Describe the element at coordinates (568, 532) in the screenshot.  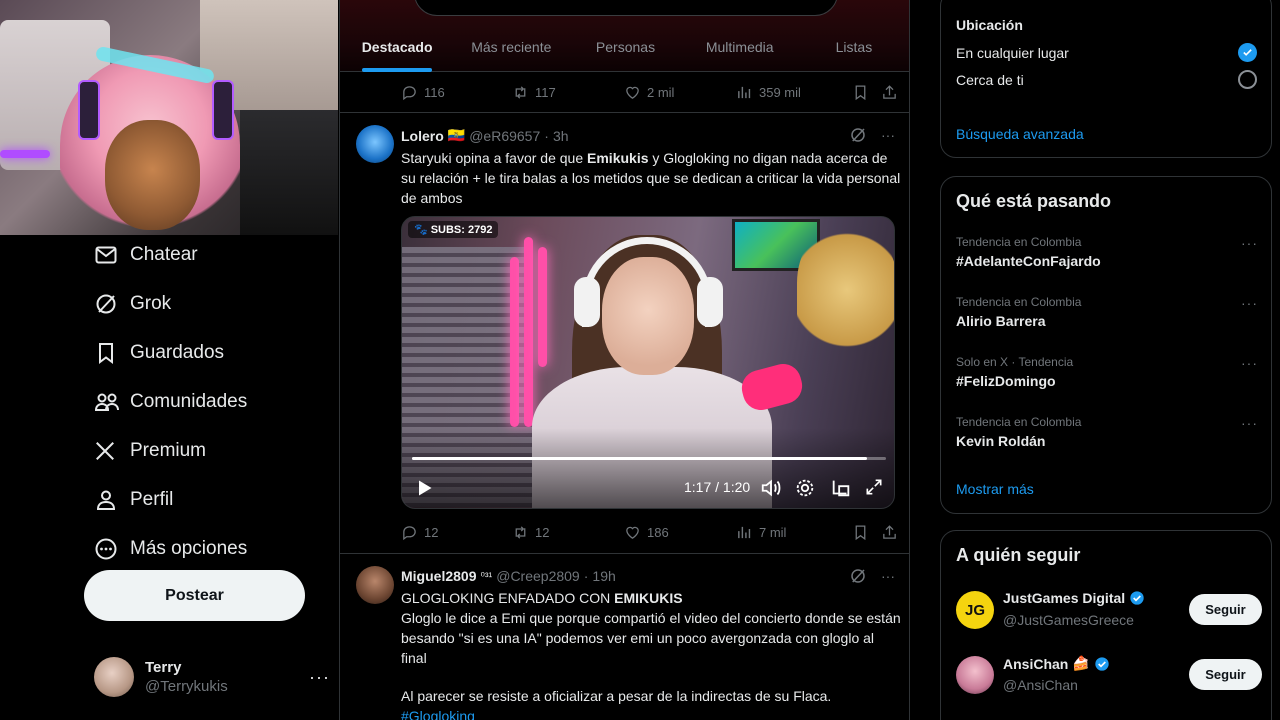
I see `repost-button: 12` at that location.